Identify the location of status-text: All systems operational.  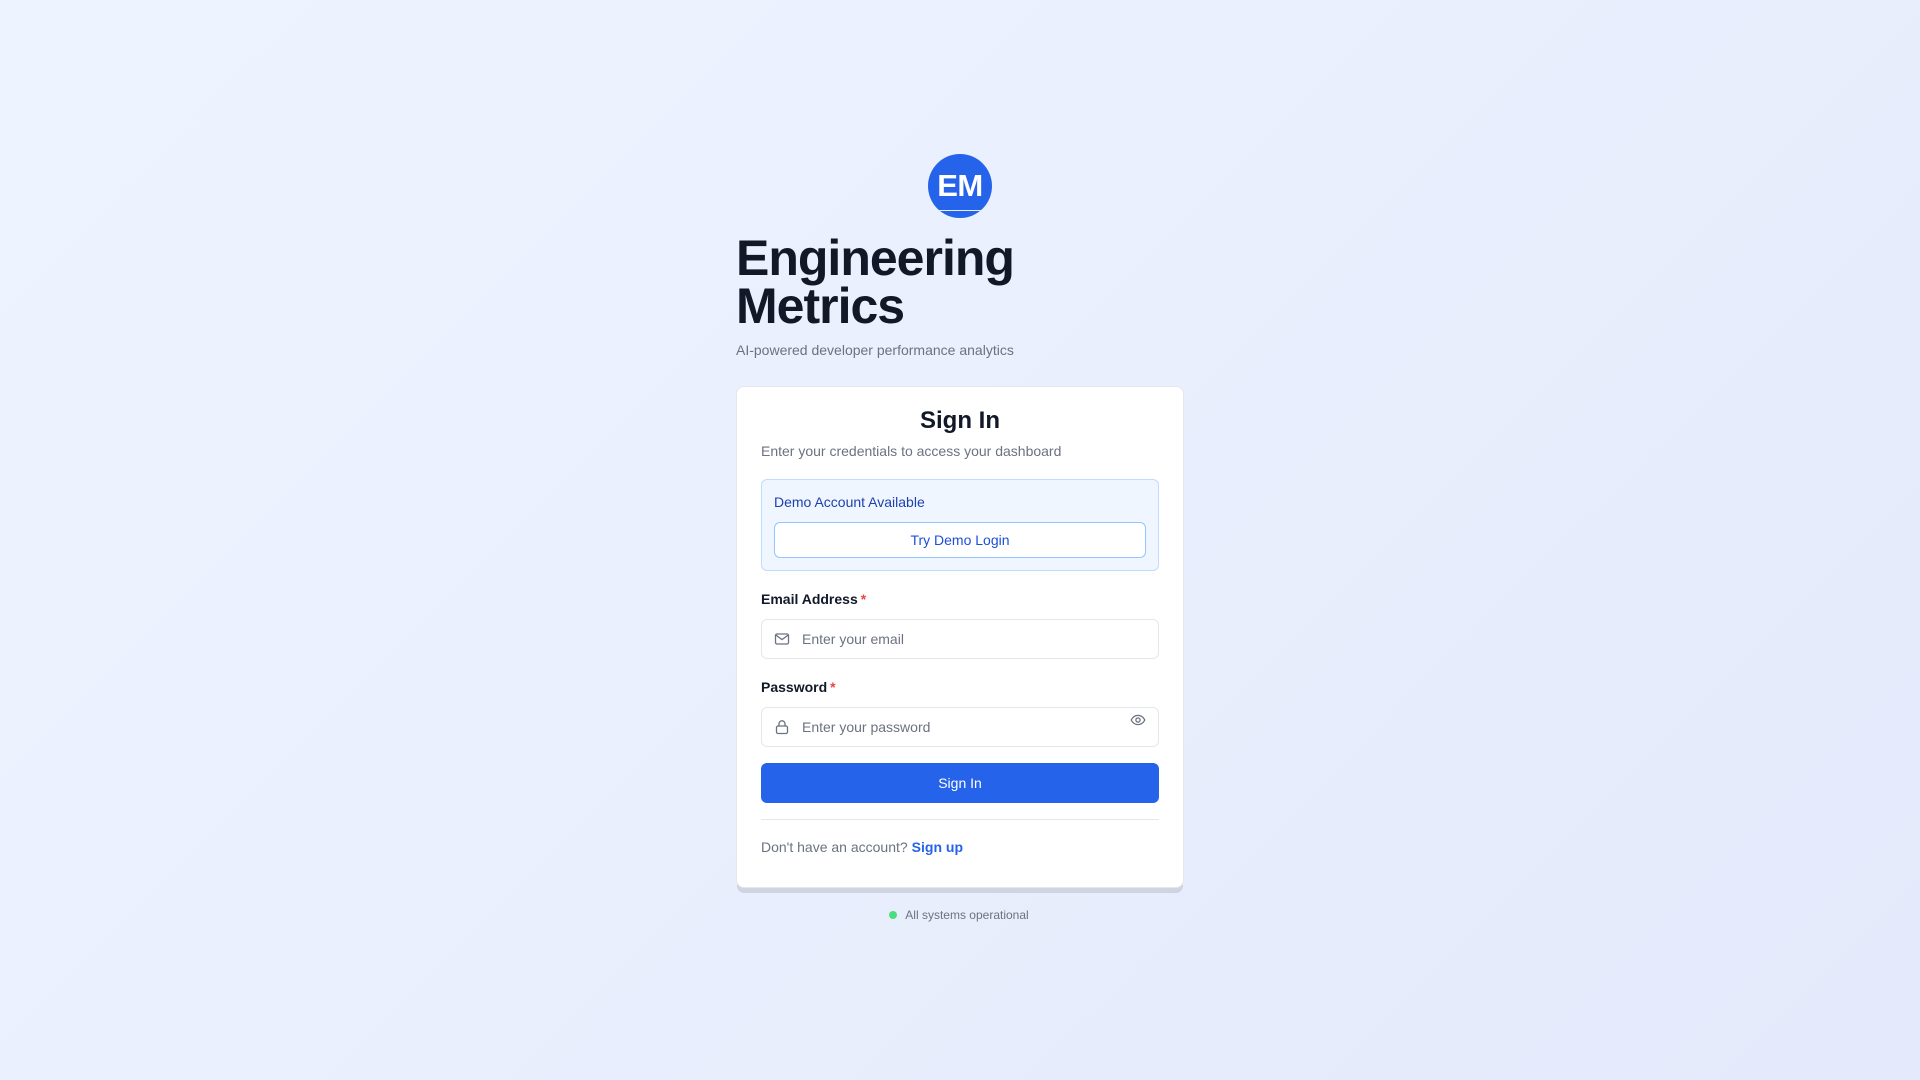
(967, 915).